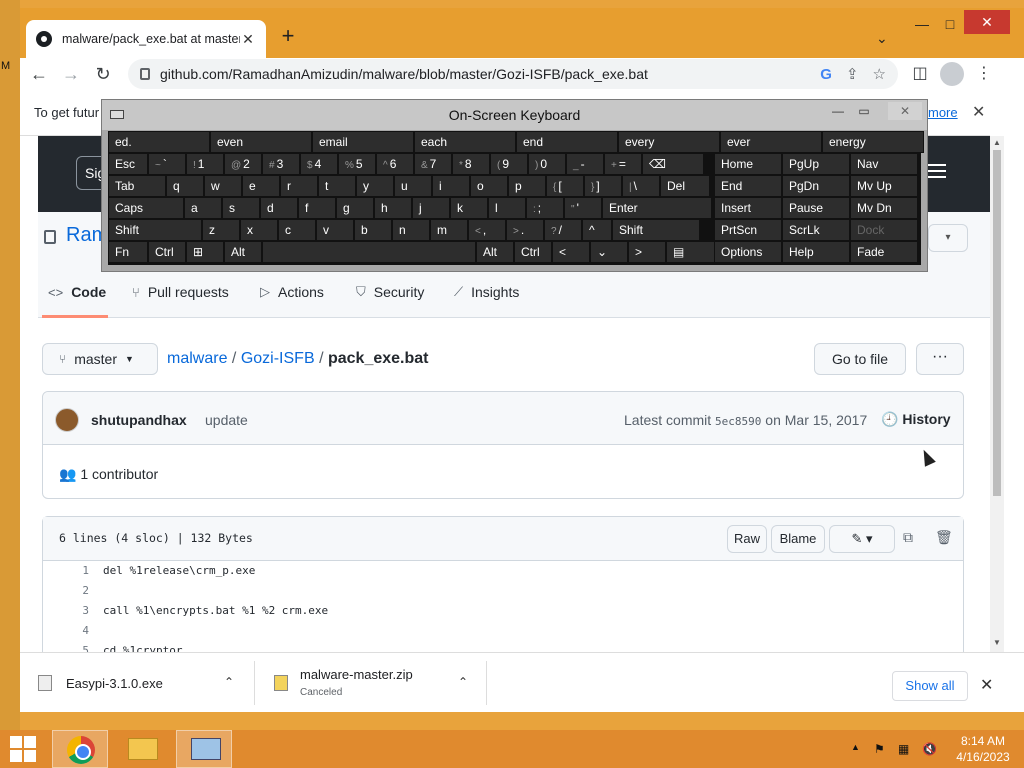 The height and width of the screenshot is (768, 1024). What do you see at coordinates (641, 186) in the screenshot?
I see `osk-key: | \` at bounding box center [641, 186].